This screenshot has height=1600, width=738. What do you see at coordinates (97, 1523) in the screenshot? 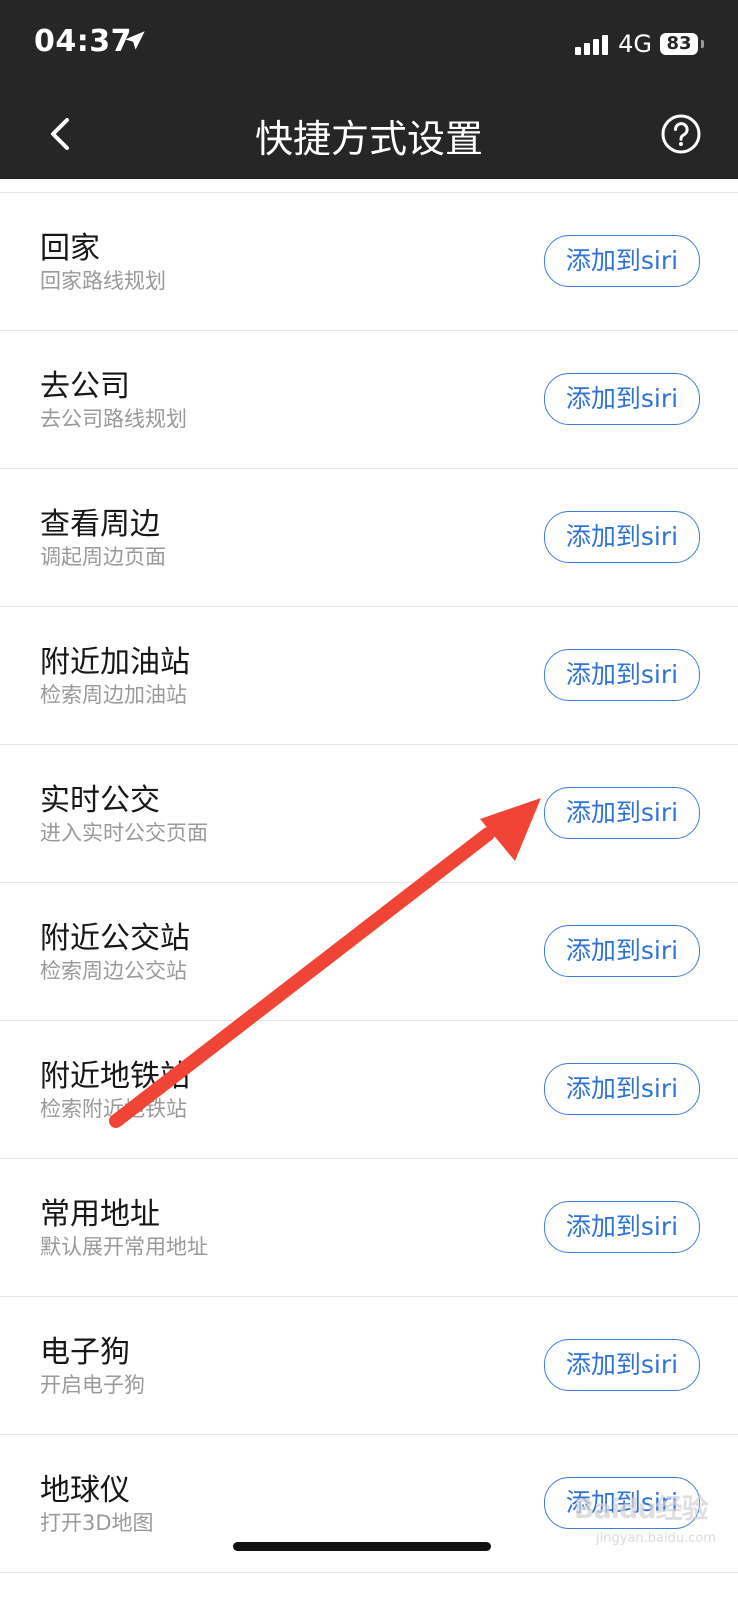
I see `item-subtitle: 打开3D地图` at bounding box center [97, 1523].